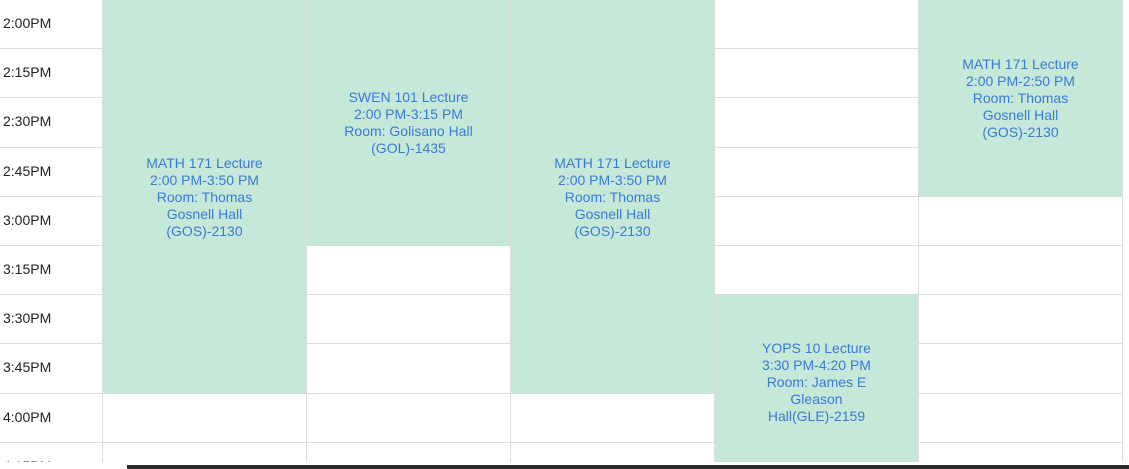 The image size is (1129, 469). Describe the element at coordinates (816, 348) in the screenshot. I see `event-title: YOPS 10 Lecture` at that location.